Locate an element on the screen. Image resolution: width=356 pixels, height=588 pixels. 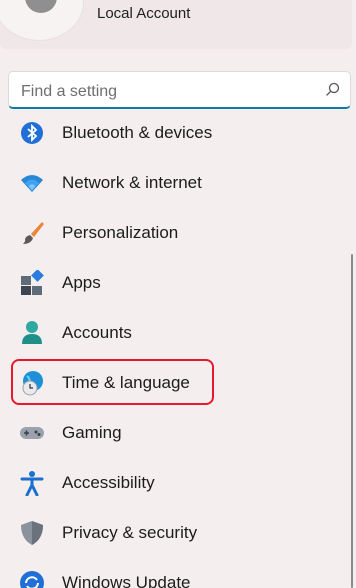
sidebar-item-accounts: Accounts is located at coordinates (176, 333).